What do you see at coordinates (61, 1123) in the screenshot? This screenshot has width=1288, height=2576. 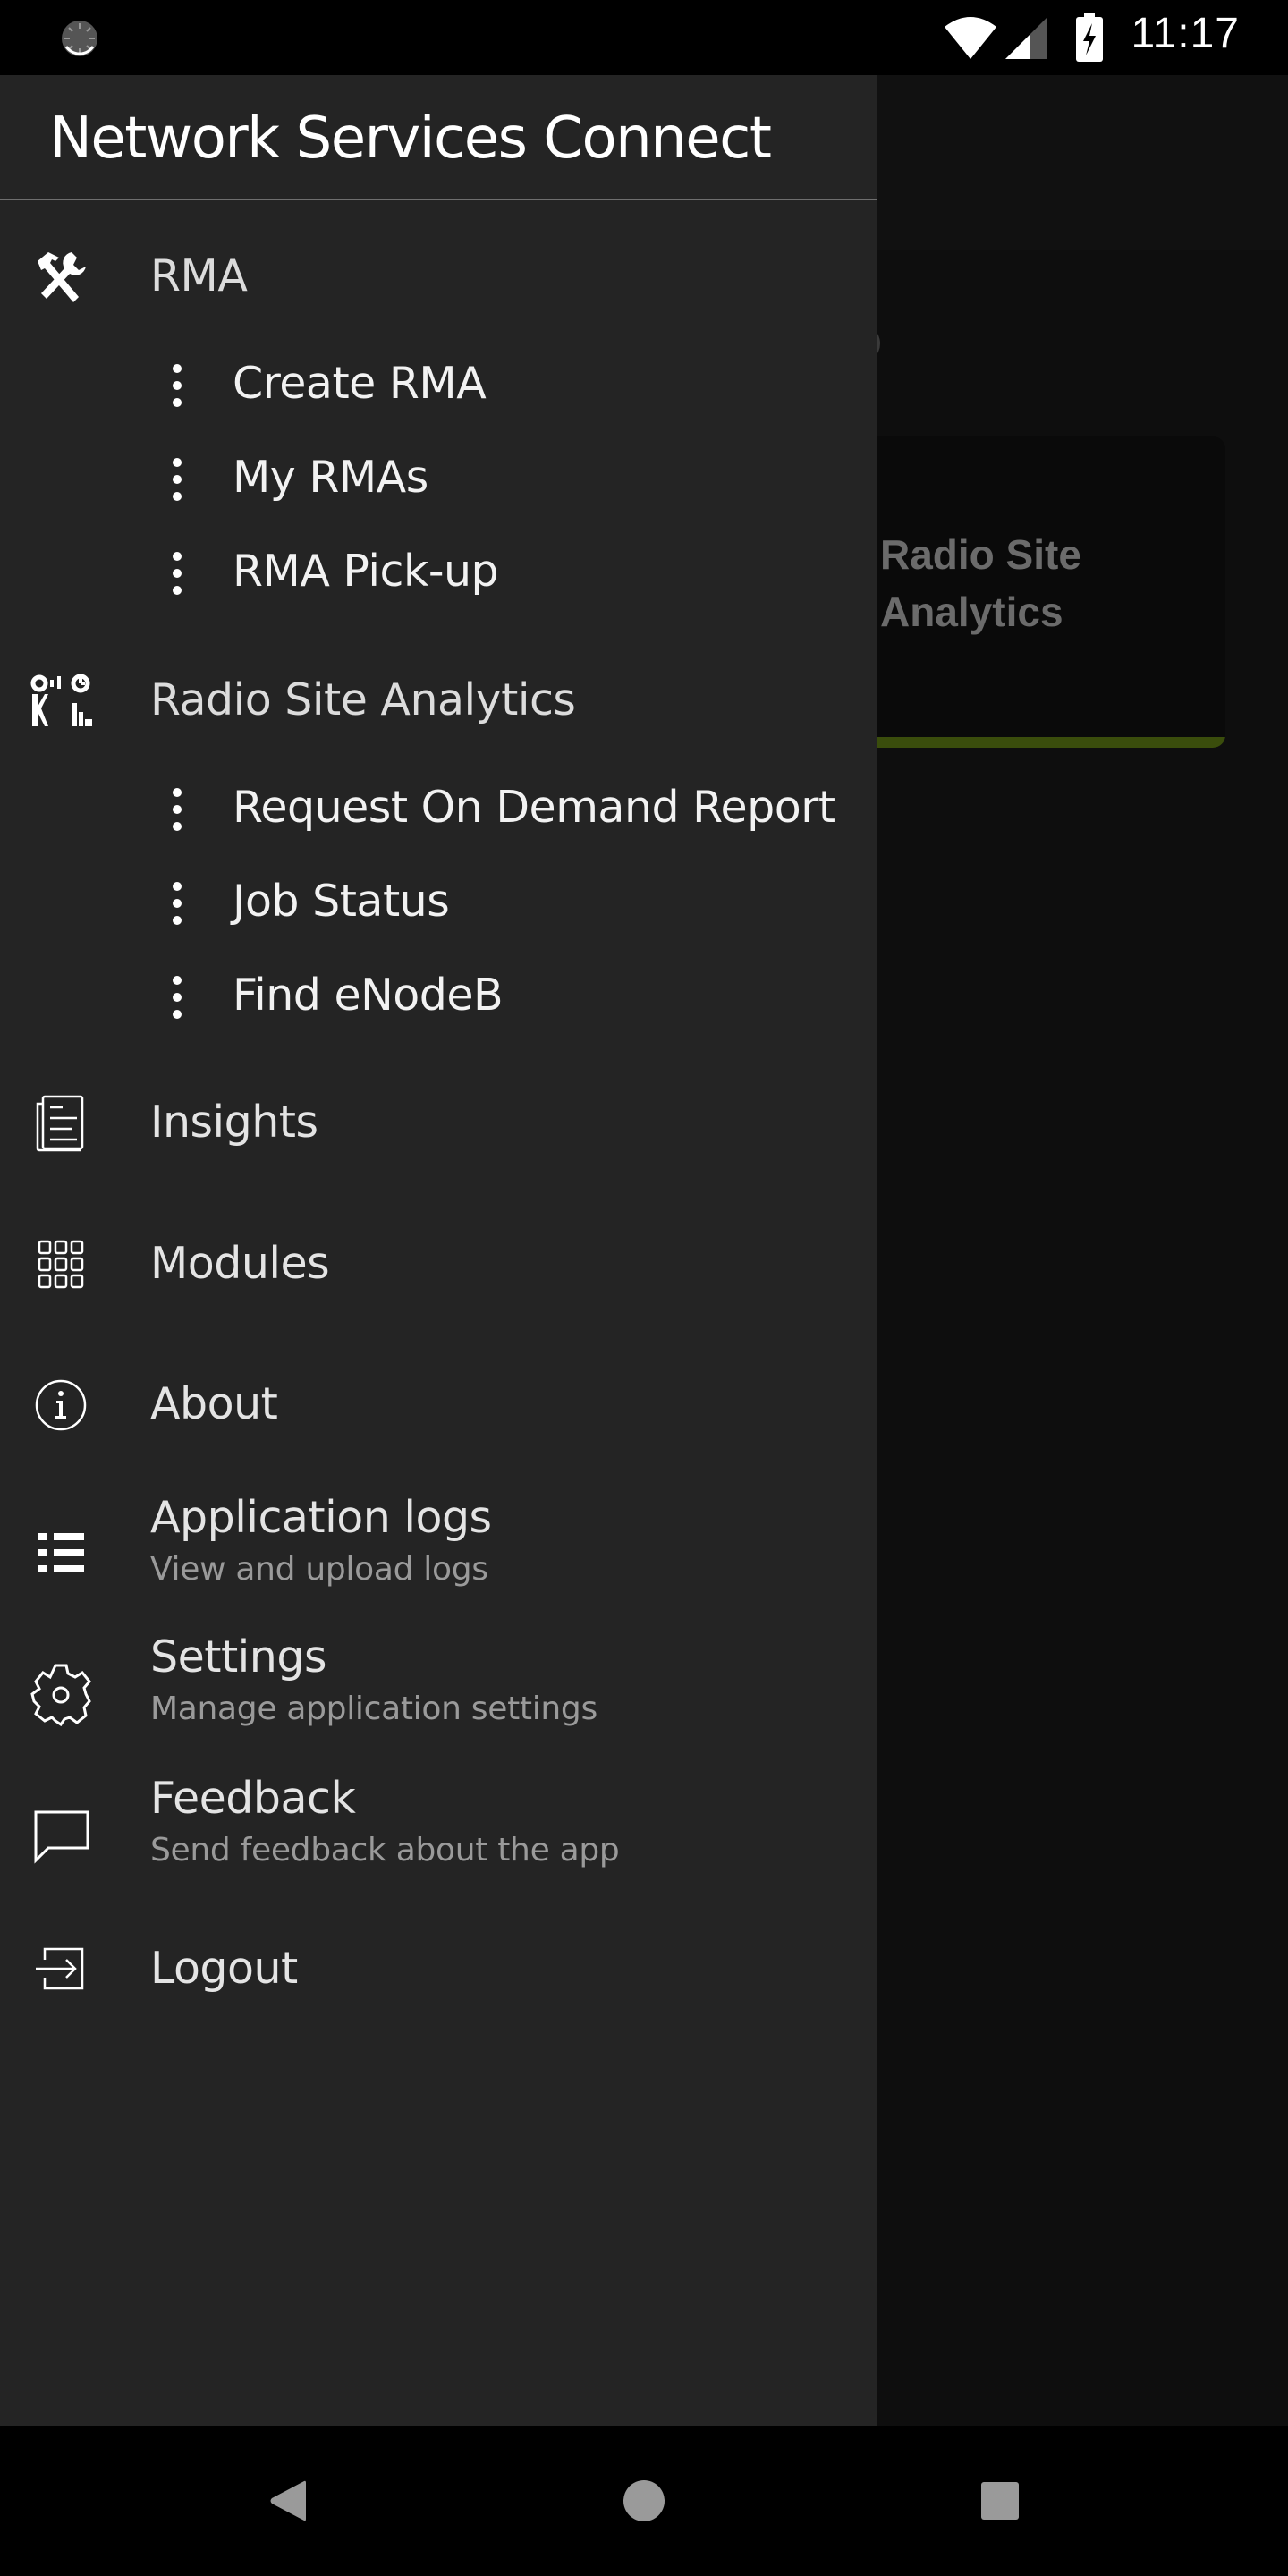 I see `document-icon` at bounding box center [61, 1123].